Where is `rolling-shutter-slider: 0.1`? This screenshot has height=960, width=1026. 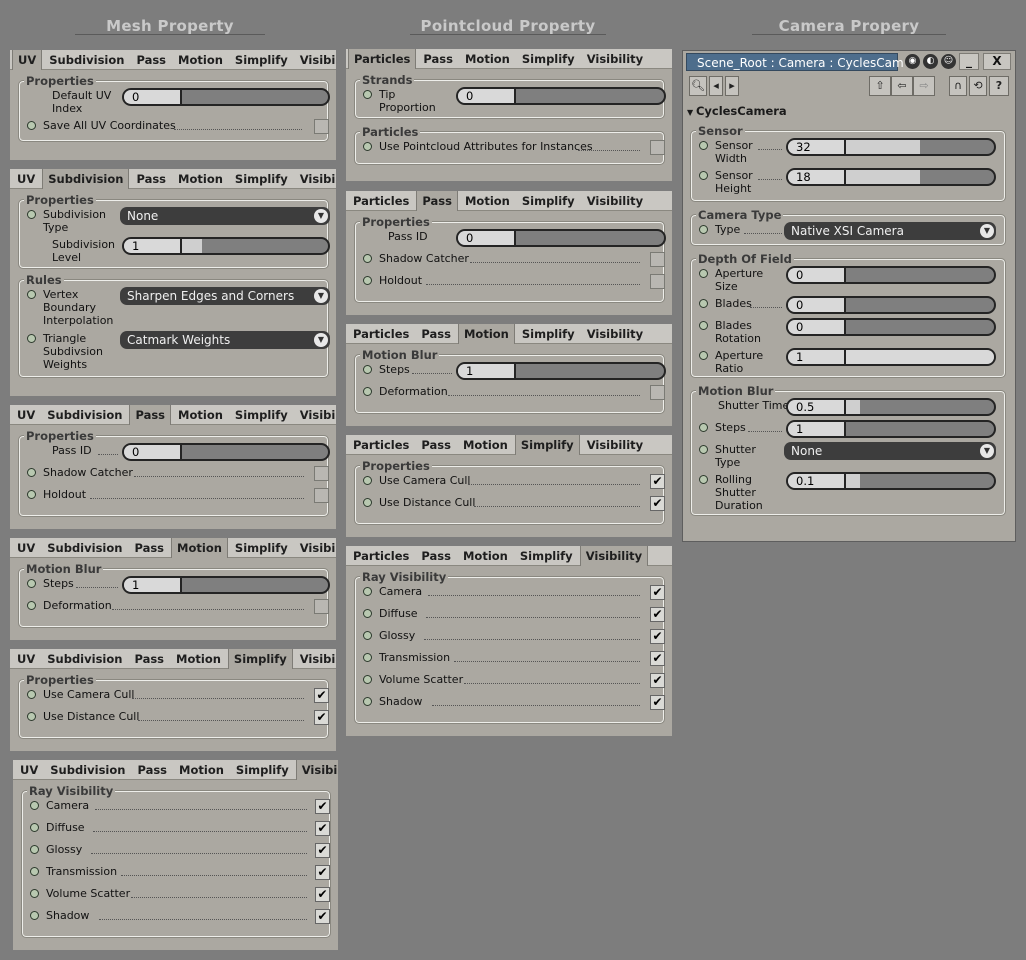 rolling-shutter-slider: 0.1 is located at coordinates (891, 481).